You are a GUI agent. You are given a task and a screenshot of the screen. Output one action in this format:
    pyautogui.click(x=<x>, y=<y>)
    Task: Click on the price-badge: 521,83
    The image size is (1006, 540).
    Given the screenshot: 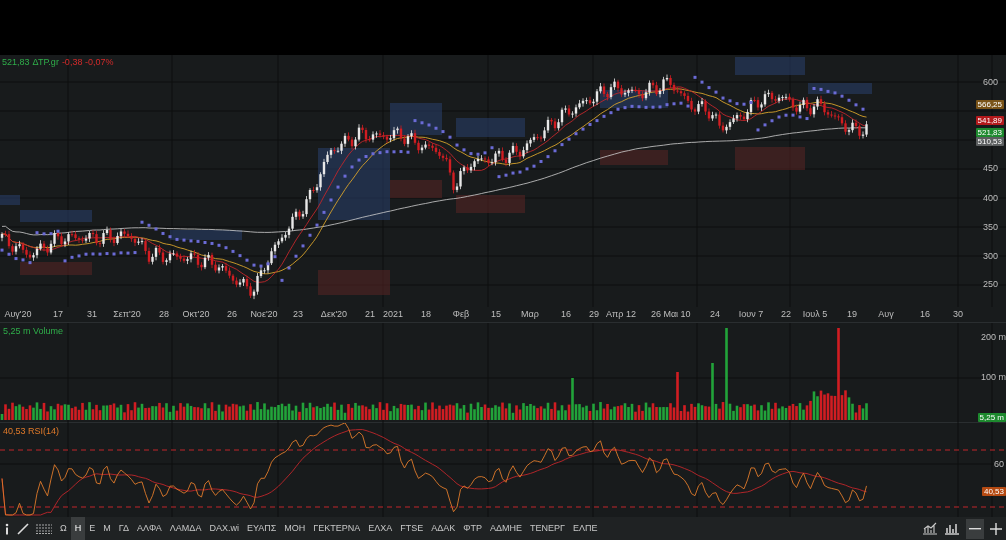 What is the action you would take?
    pyautogui.click(x=989, y=132)
    